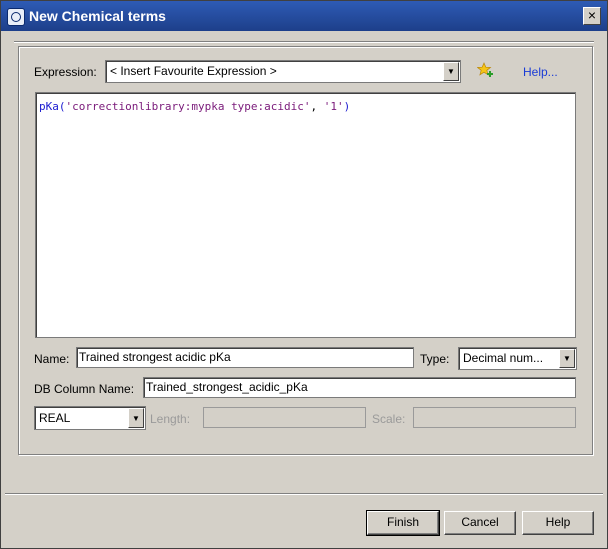  I want to click on type-combo: Decimal num... ▼, so click(517, 358).